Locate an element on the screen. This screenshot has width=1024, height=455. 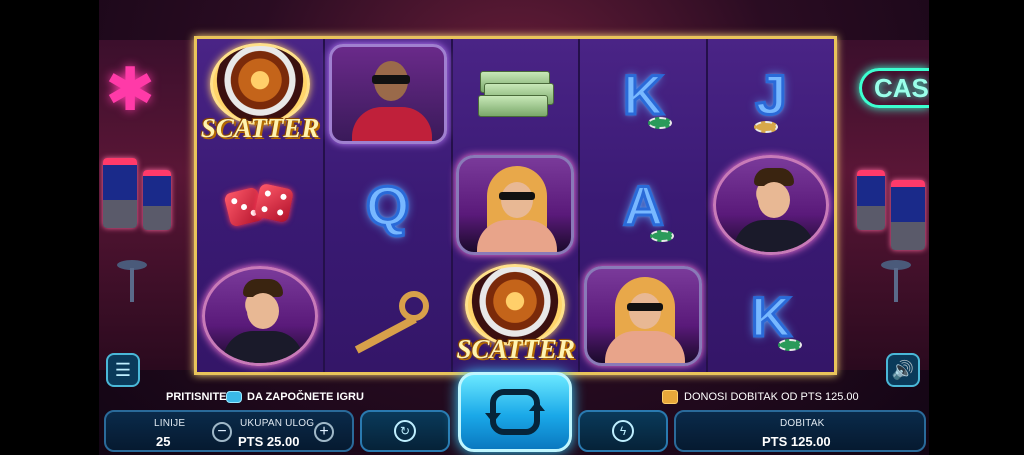
win-label: DOBITAK is located at coordinates (802, 423).